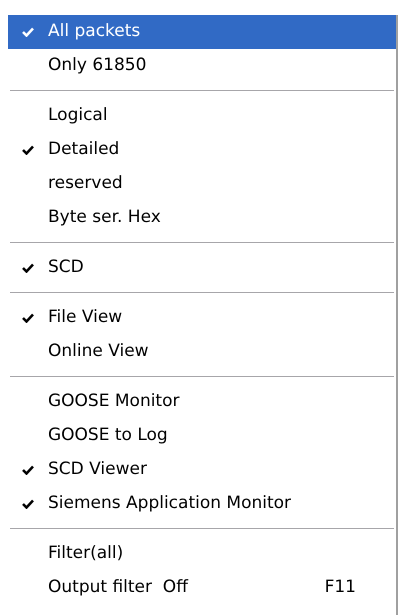  I want to click on menu-item: Output filter Off F11, so click(202, 588).